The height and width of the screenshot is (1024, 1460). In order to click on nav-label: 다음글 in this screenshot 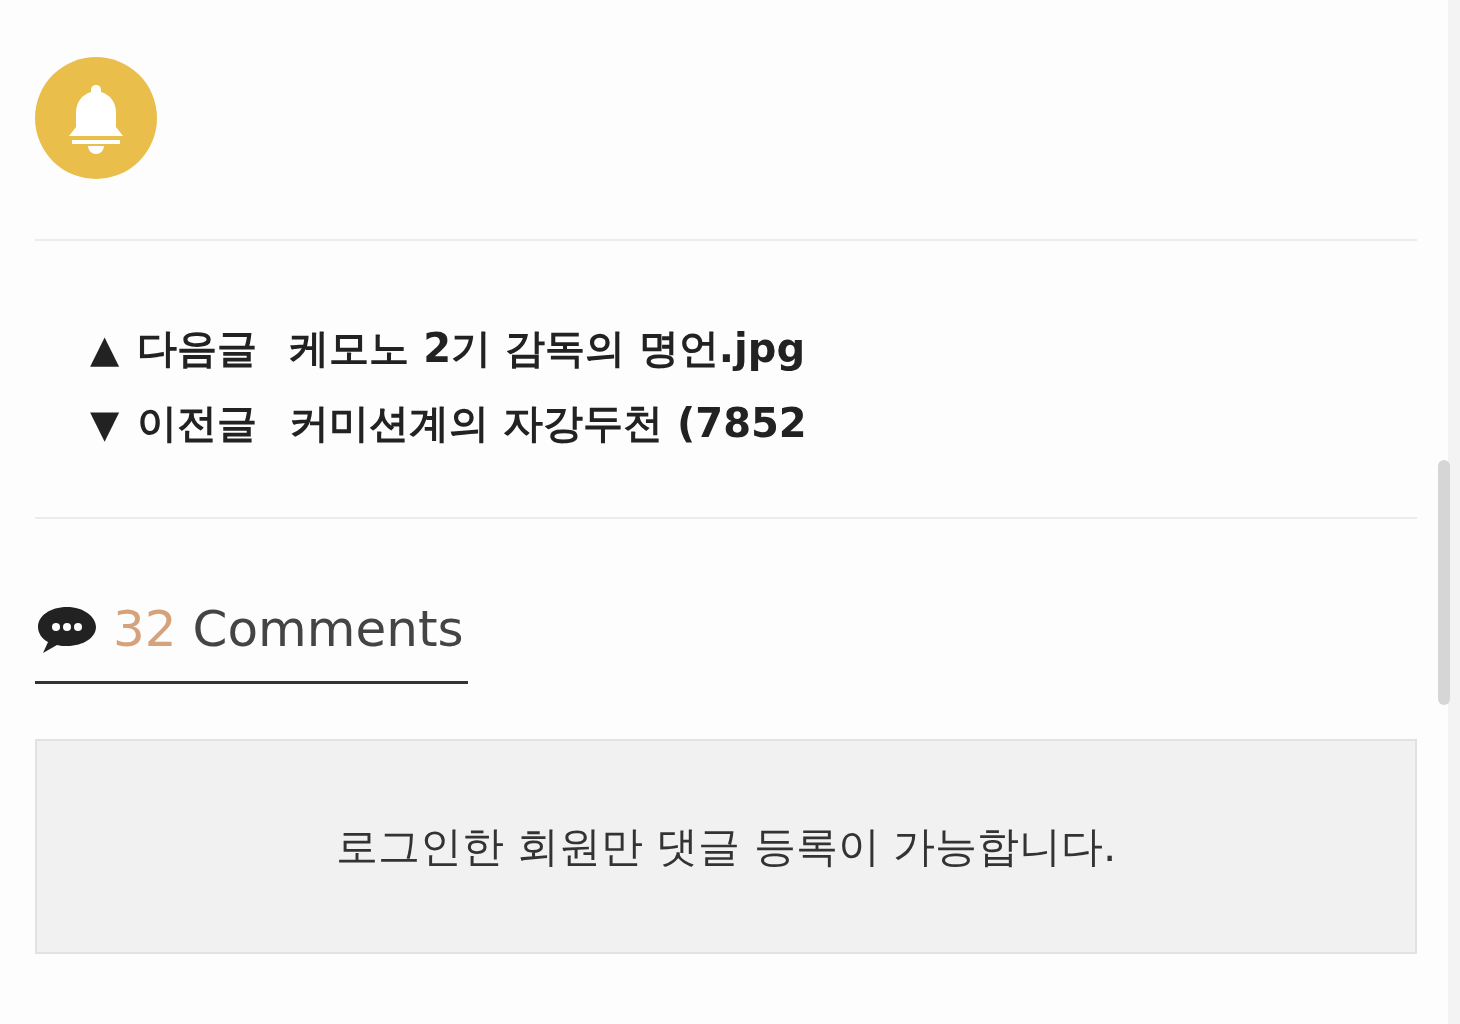, I will do `click(197, 348)`.